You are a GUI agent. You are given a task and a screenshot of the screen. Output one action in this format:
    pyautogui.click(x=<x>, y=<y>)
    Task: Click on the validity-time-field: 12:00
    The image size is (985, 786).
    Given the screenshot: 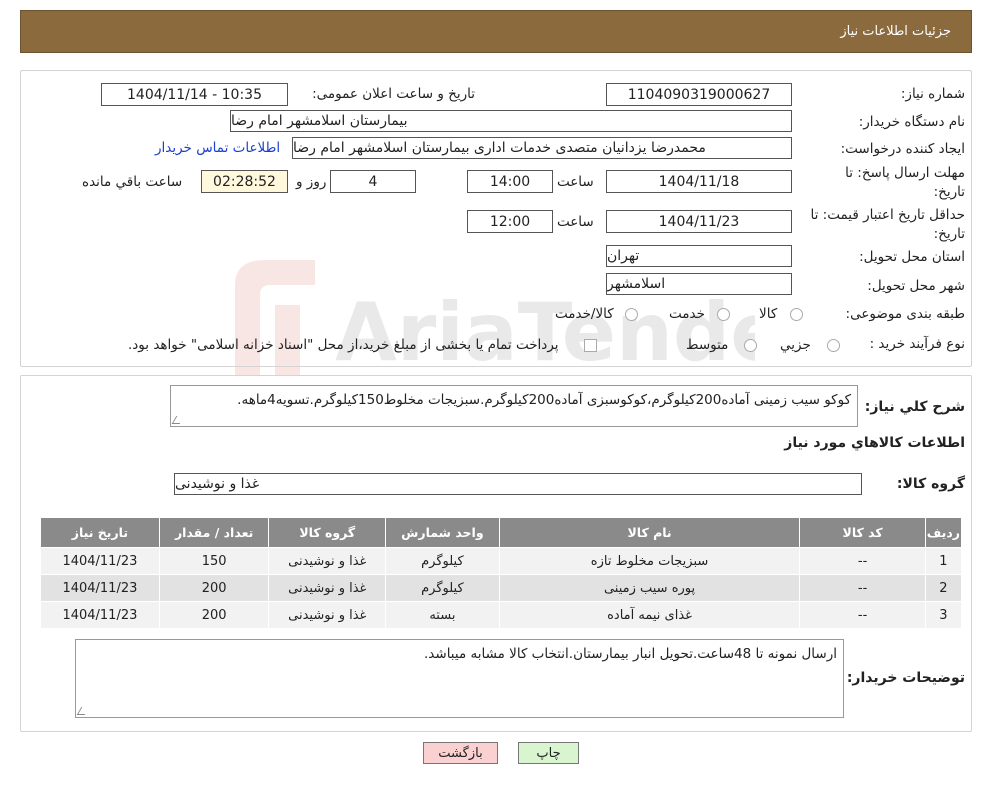 What is the action you would take?
    pyautogui.click(x=510, y=221)
    